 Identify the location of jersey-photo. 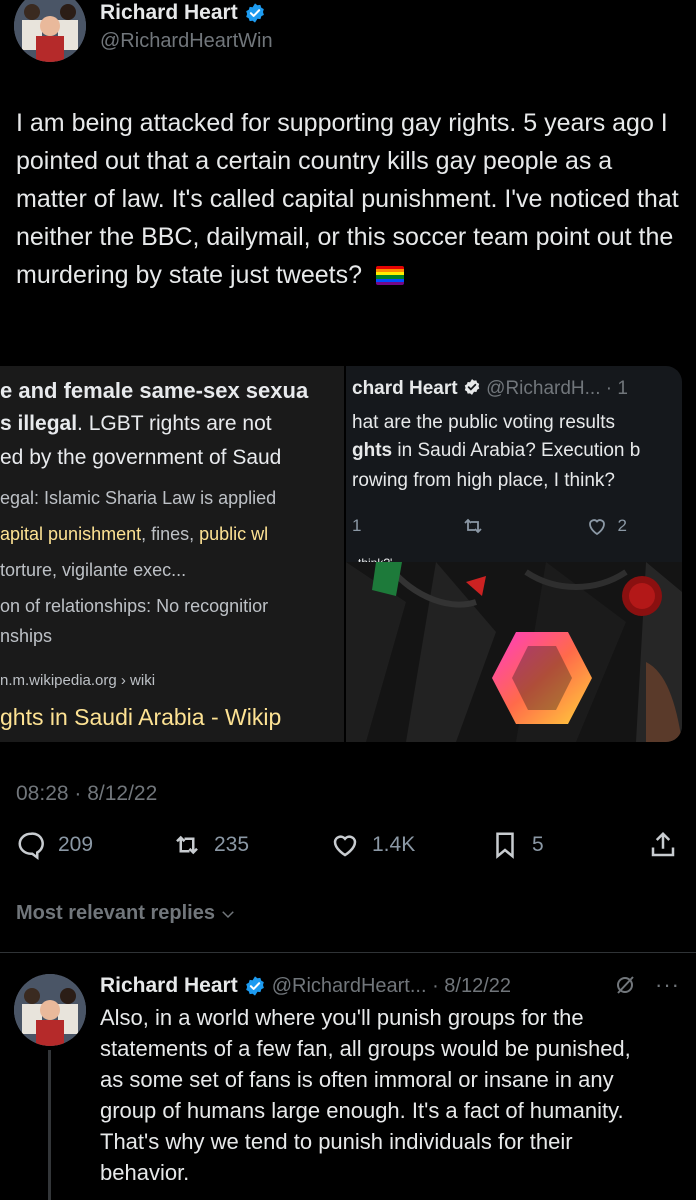
(514, 652).